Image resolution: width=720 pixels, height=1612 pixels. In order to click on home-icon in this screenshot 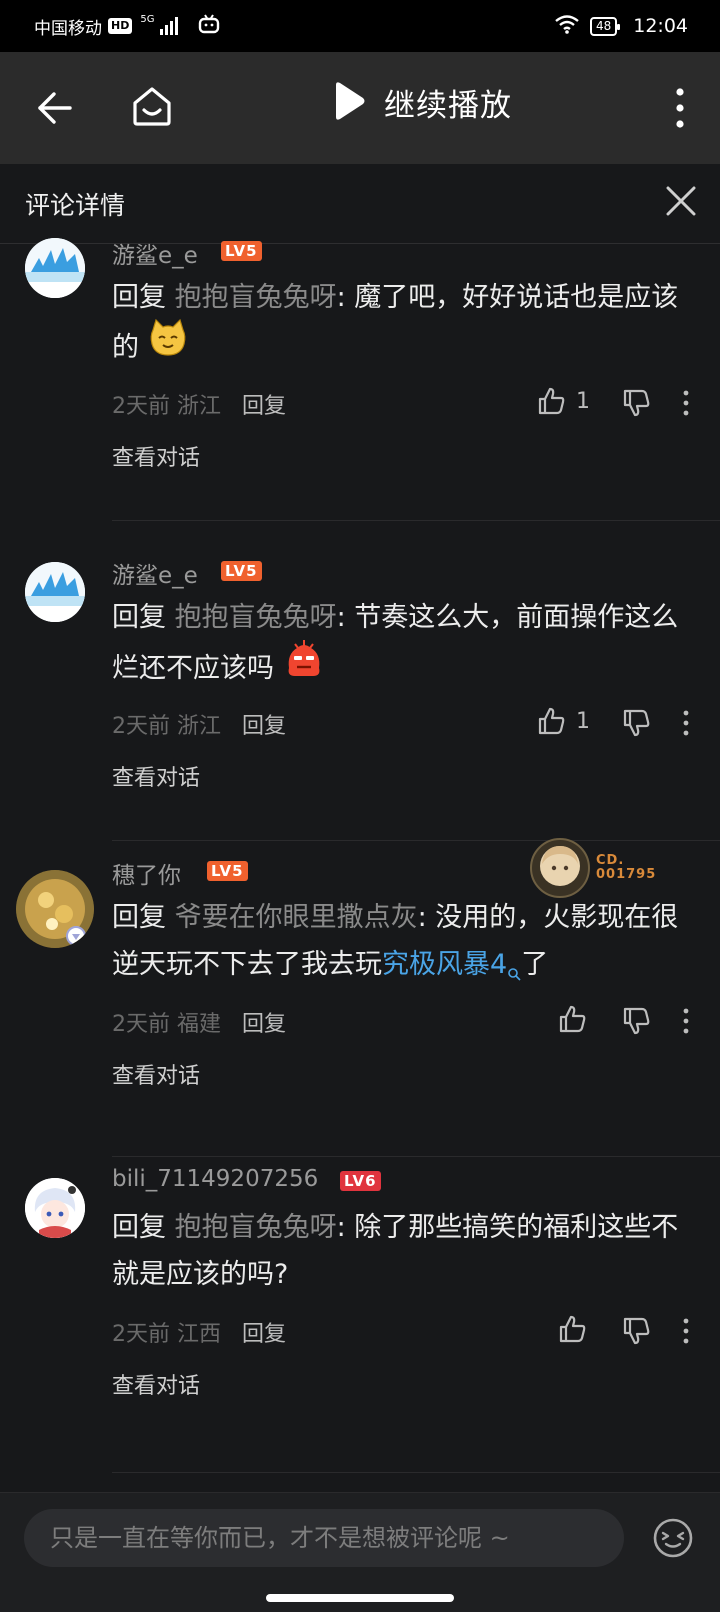, I will do `click(152, 106)`.